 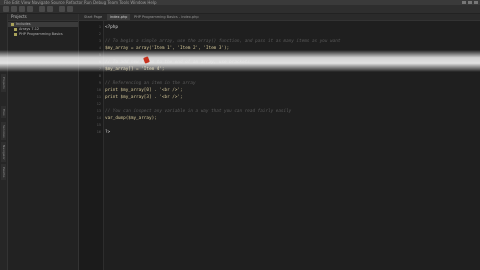 I want to click on line-number: 14, so click(x=98, y=118).